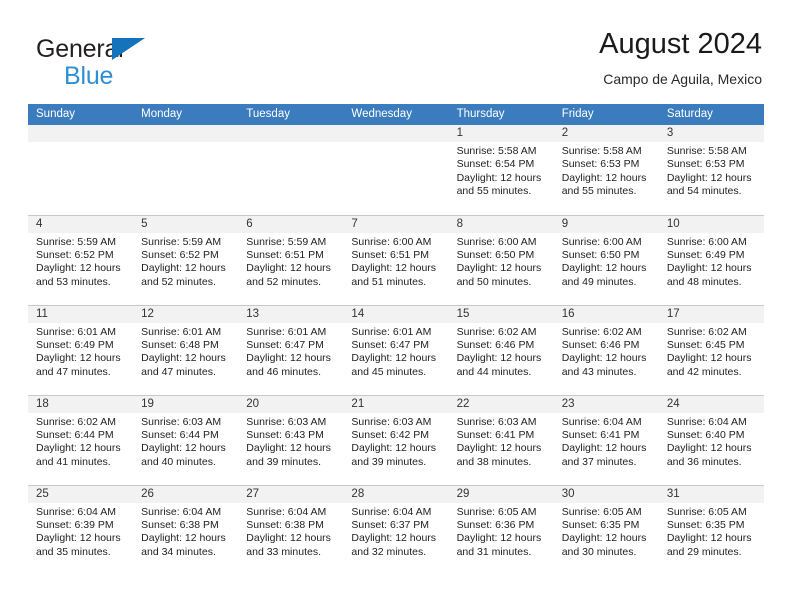  What do you see at coordinates (496, 511) in the screenshot?
I see `sunrise-text: Sunrise: 6:05 AM` at bounding box center [496, 511].